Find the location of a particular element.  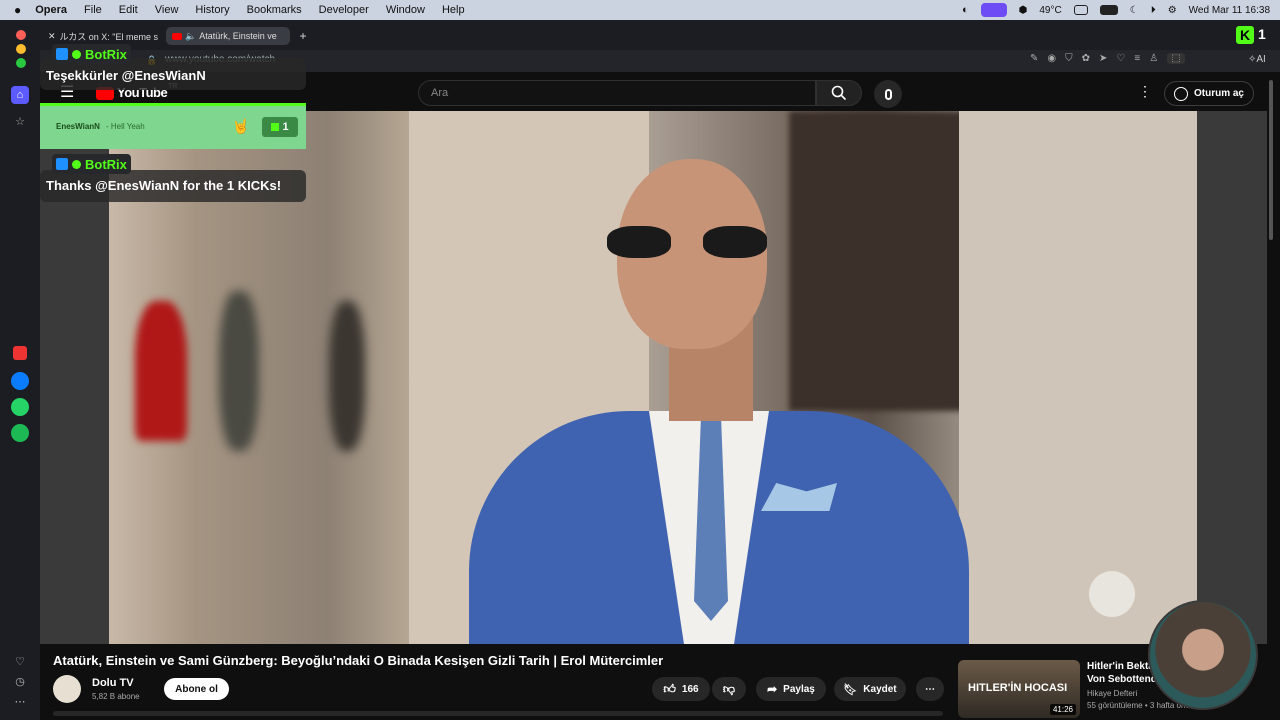

menu-lines-icon: ≡ is located at coordinates (1137, 58).